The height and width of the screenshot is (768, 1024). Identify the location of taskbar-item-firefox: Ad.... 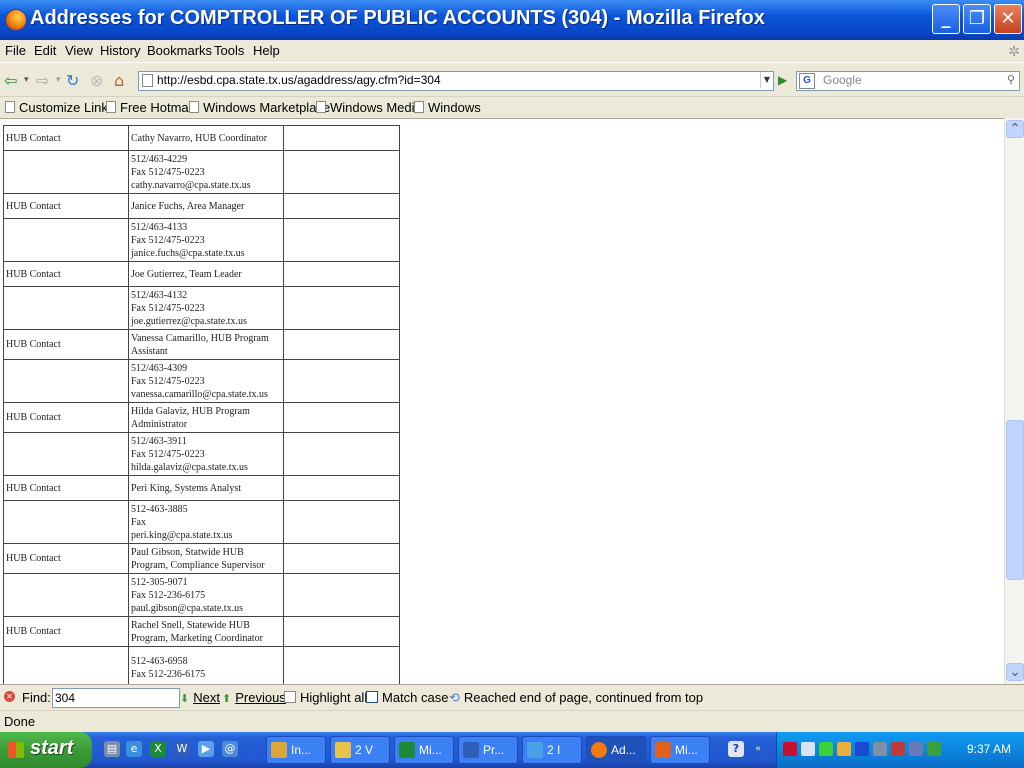
(616, 750).